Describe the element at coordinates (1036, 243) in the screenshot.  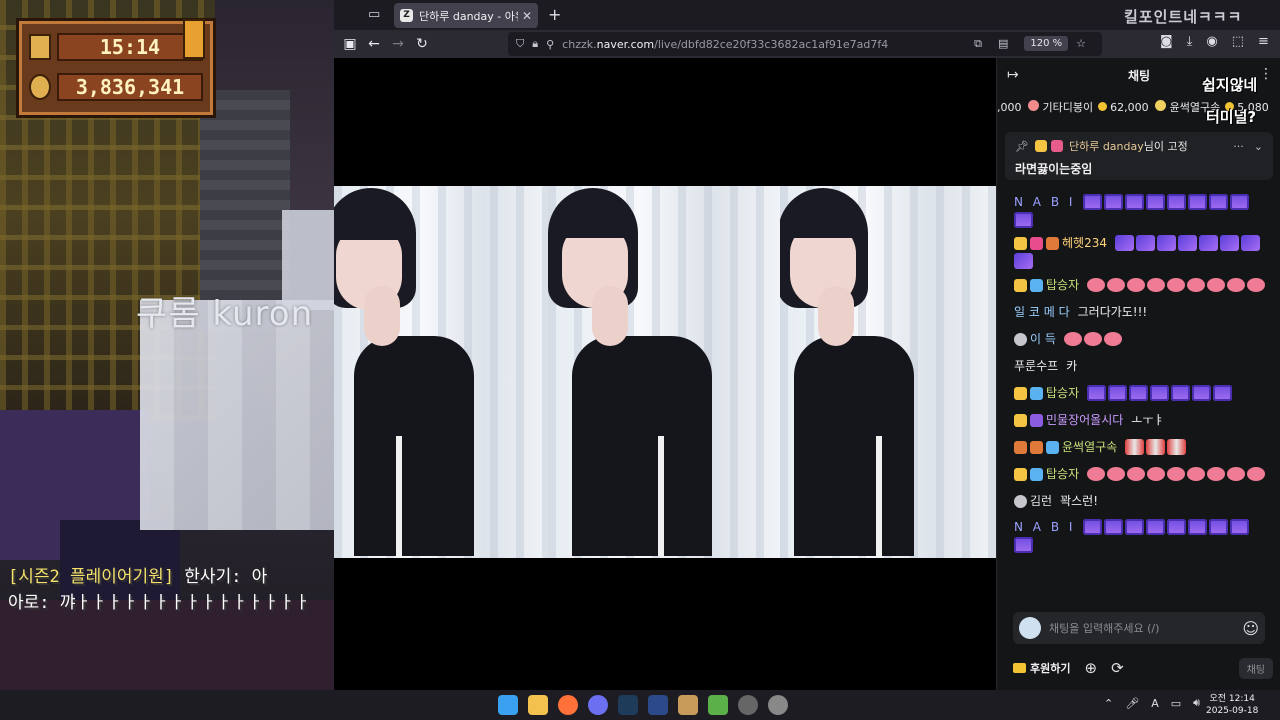
I see `heart-badge-icon` at that location.